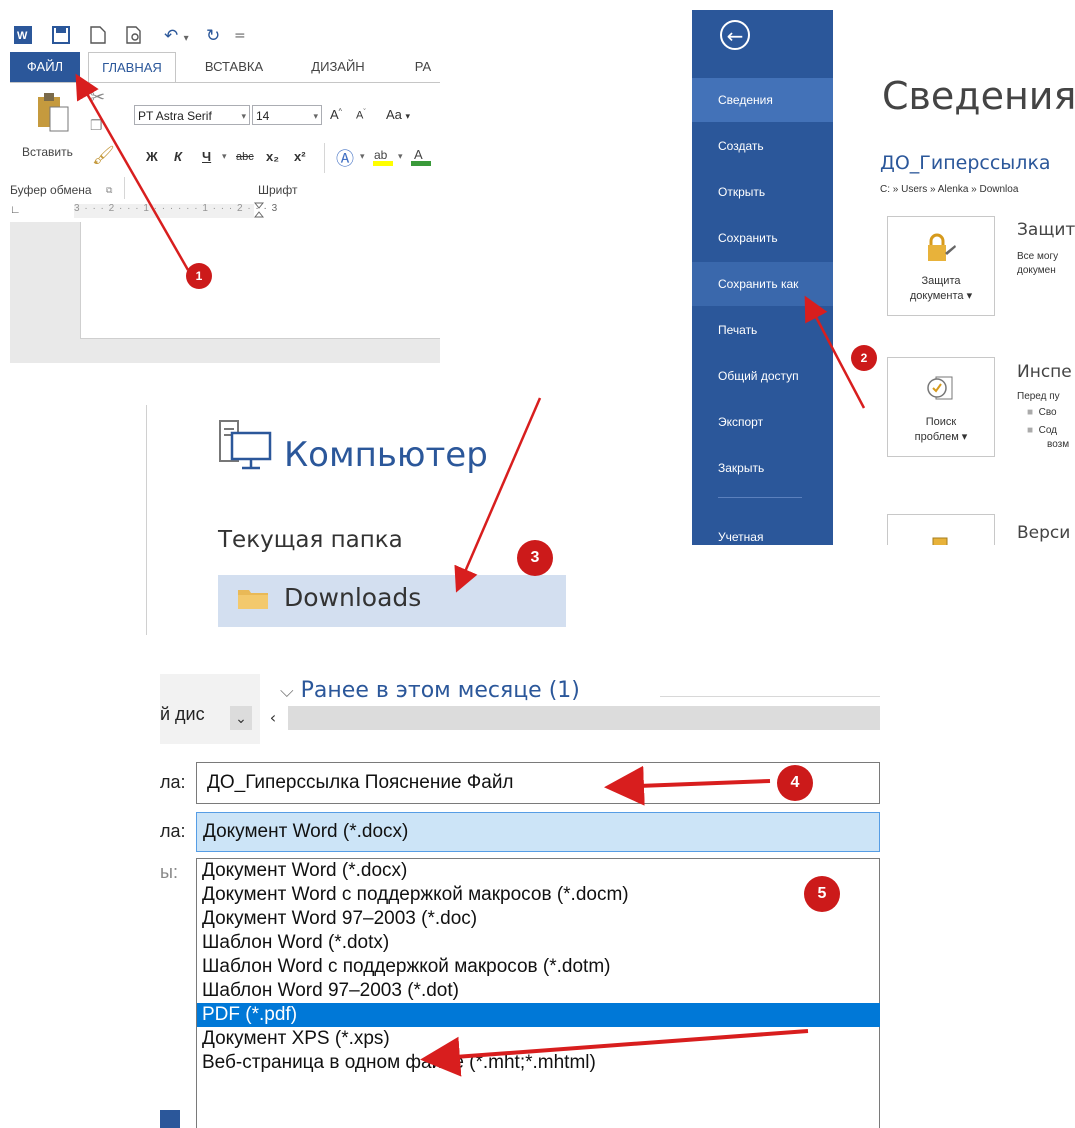 The width and height of the screenshot is (1075, 1128). Describe the element at coordinates (97, 97) in the screenshot. I see `cut-icon: ✂` at that location.